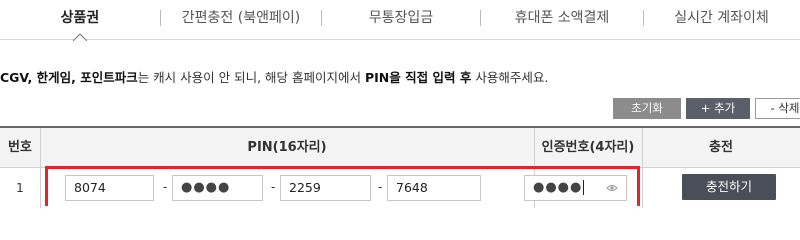 The image size is (800, 240). I want to click on tab-label: 무통장입금, so click(401, 17).